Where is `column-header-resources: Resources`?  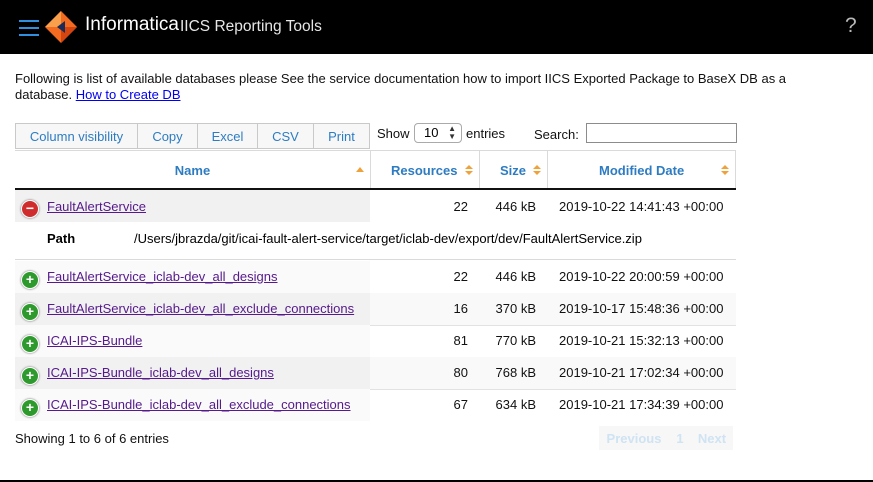
column-header-resources: Resources is located at coordinates (424, 170).